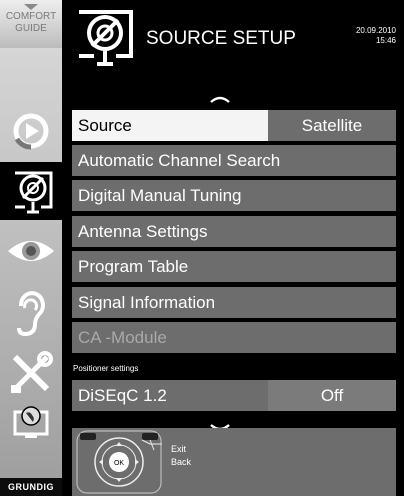 Image resolution: width=404 pixels, height=496 pixels. What do you see at coordinates (179, 449) in the screenshot?
I see `exit-hint: Exit` at bounding box center [179, 449].